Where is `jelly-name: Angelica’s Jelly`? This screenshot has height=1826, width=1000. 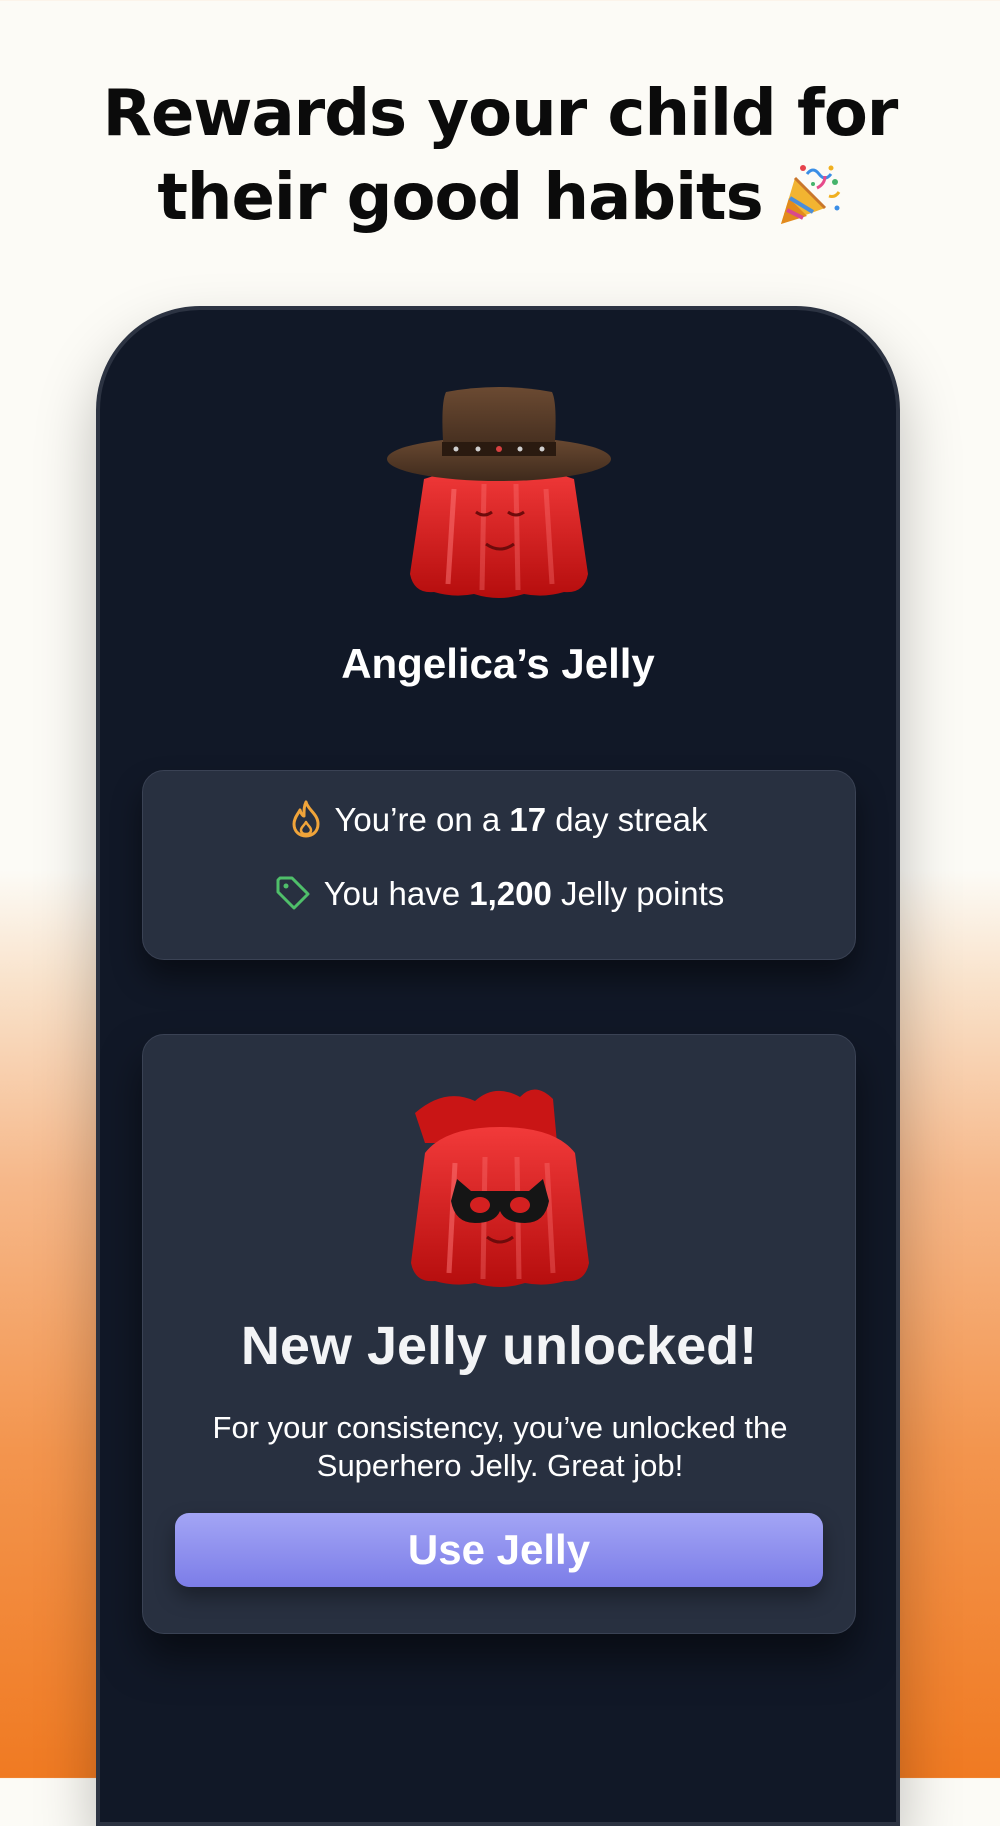 jelly-name: Angelica’s Jelly is located at coordinates (498, 663).